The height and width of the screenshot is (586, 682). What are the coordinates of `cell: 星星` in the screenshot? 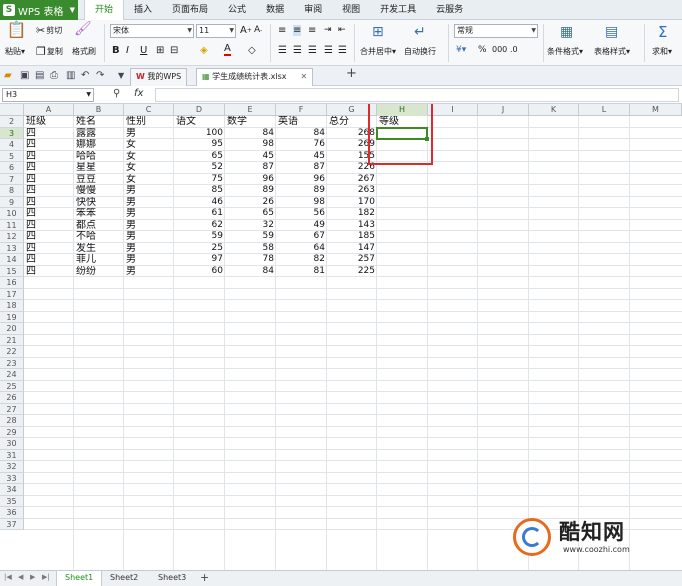 It's located at (99, 168).